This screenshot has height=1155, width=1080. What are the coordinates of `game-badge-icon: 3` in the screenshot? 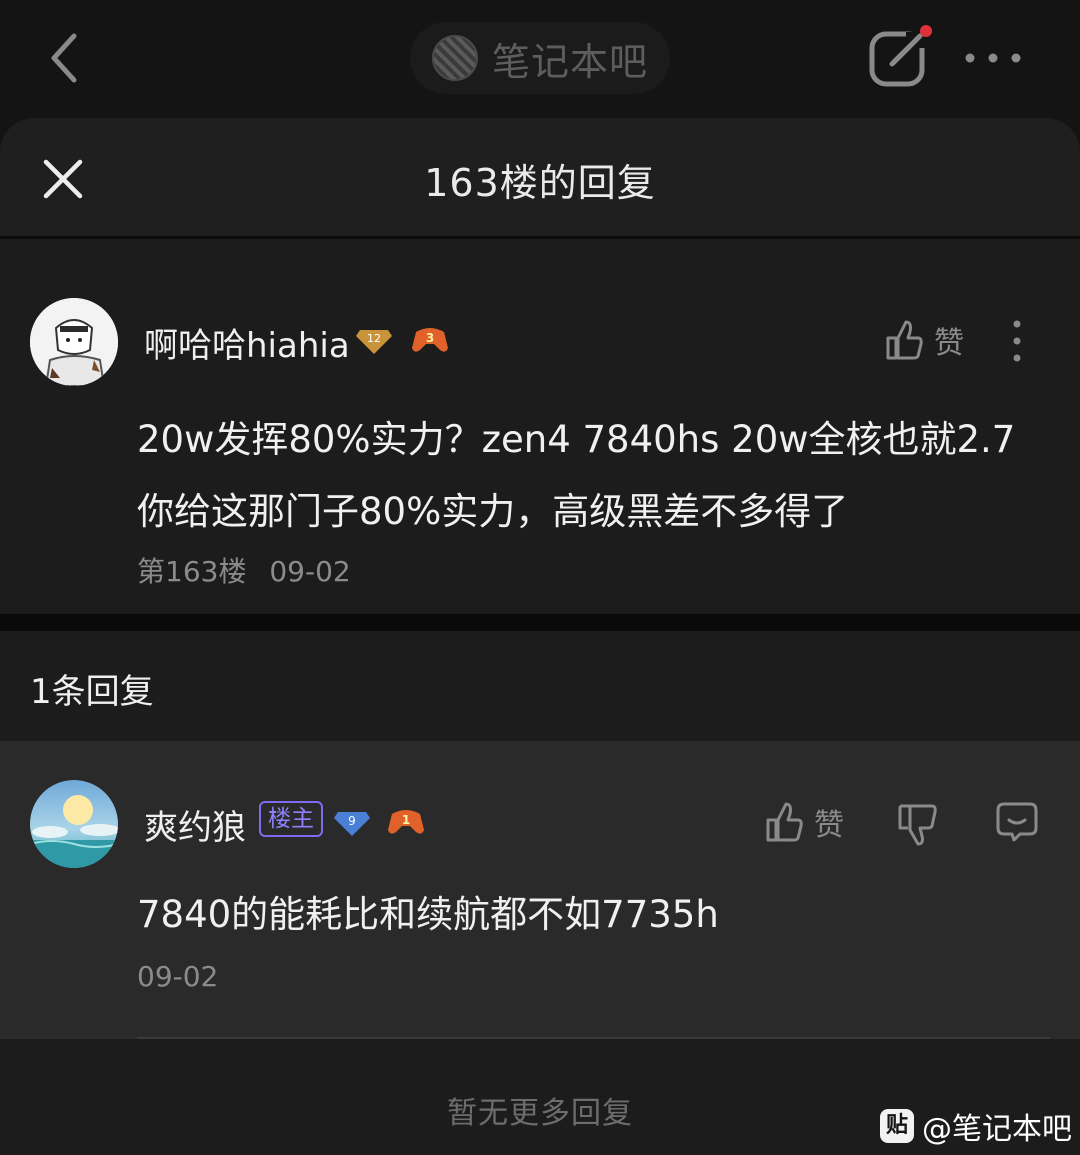 It's located at (430, 340).